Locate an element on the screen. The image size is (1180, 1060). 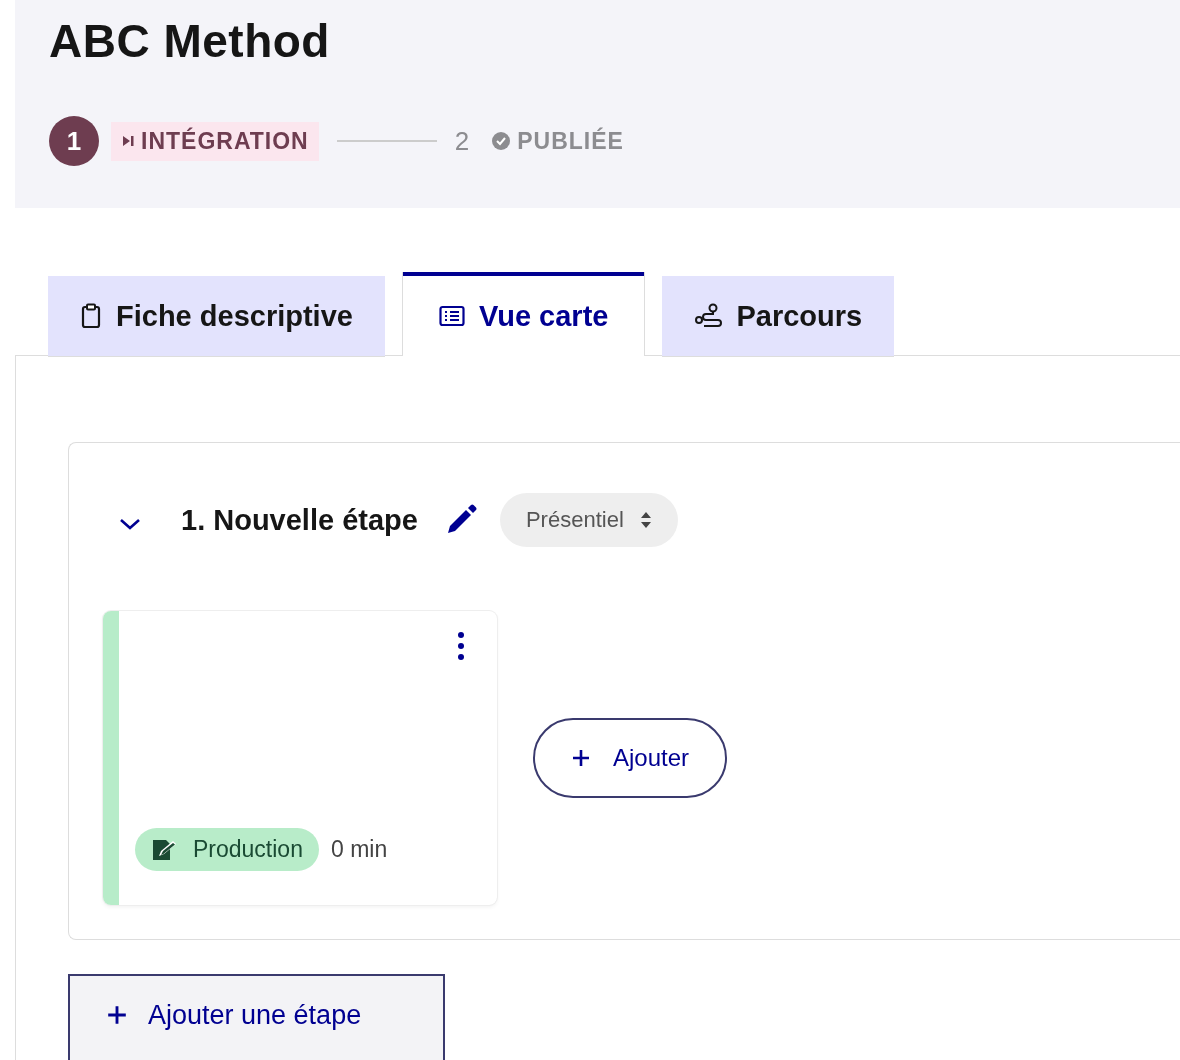
add-step-button: Ajouter une étape is located at coordinates (256, 1017).